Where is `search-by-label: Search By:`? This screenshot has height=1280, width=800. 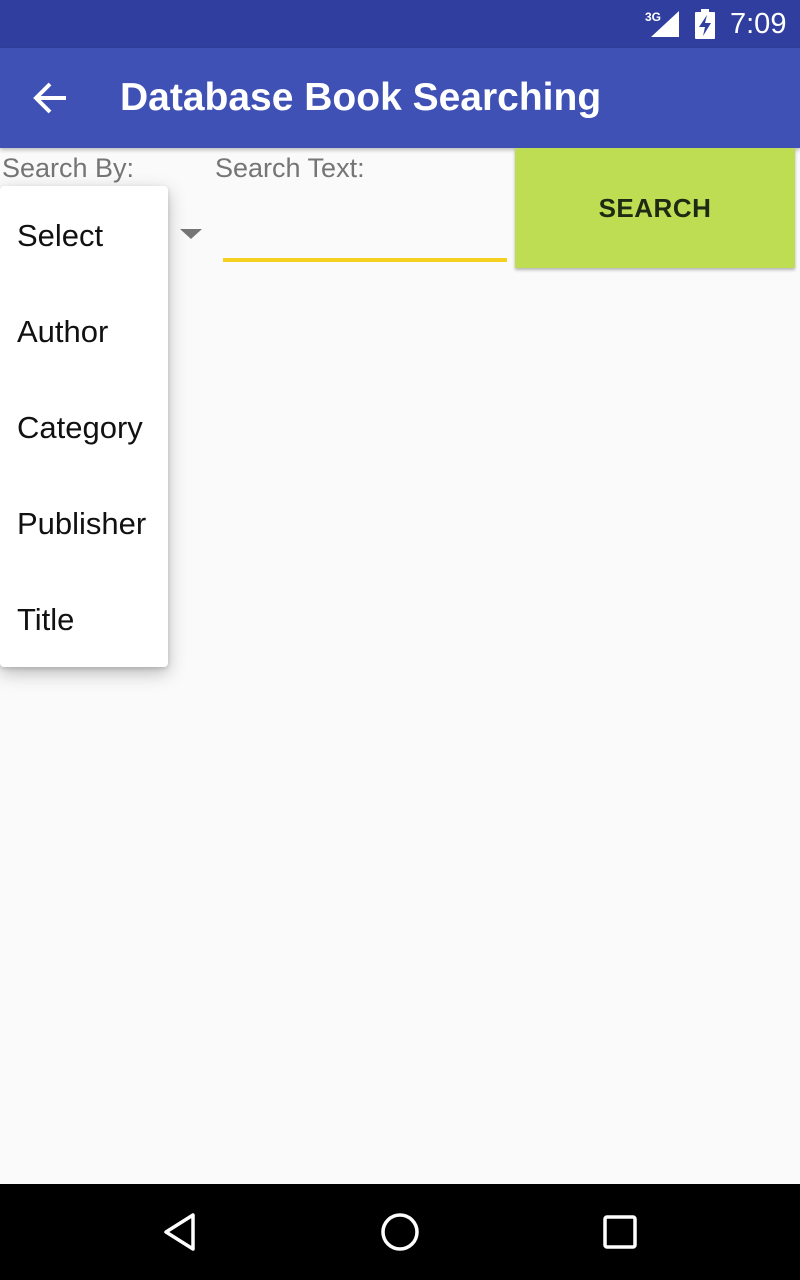
search-by-label: Search By: is located at coordinates (68, 168).